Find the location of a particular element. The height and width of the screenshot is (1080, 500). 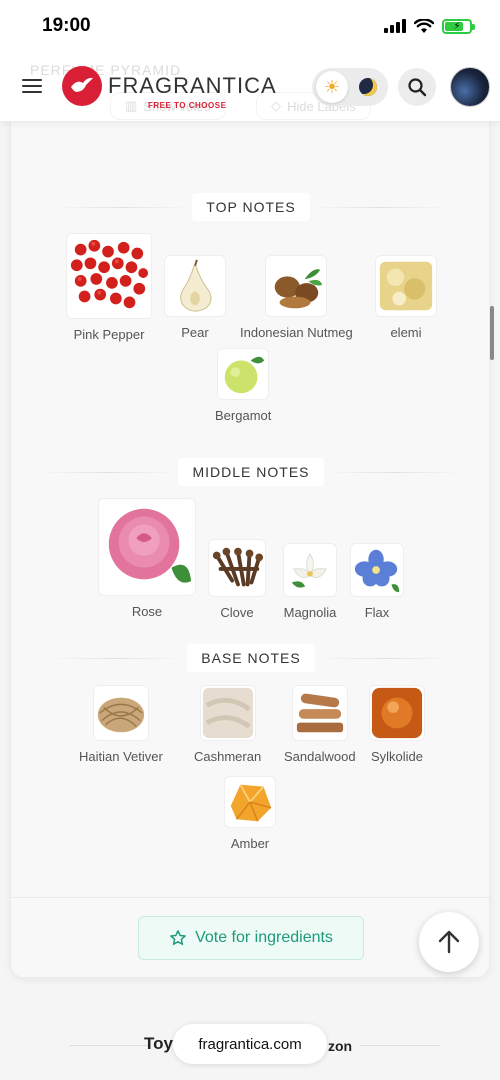

note-pear: Pear is located at coordinates (195, 297).